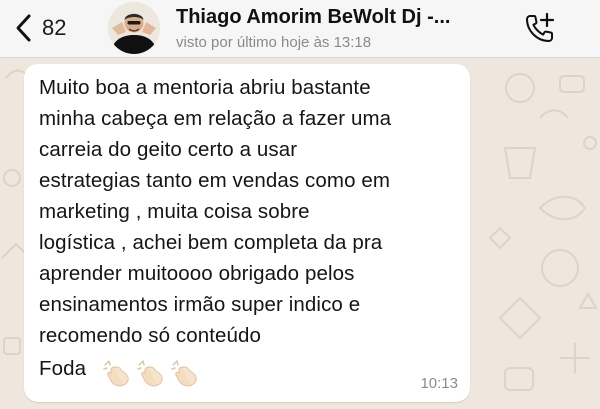 This screenshot has width=600, height=409. What do you see at coordinates (439, 383) in the screenshot?
I see `message-timestamp: 10:13` at bounding box center [439, 383].